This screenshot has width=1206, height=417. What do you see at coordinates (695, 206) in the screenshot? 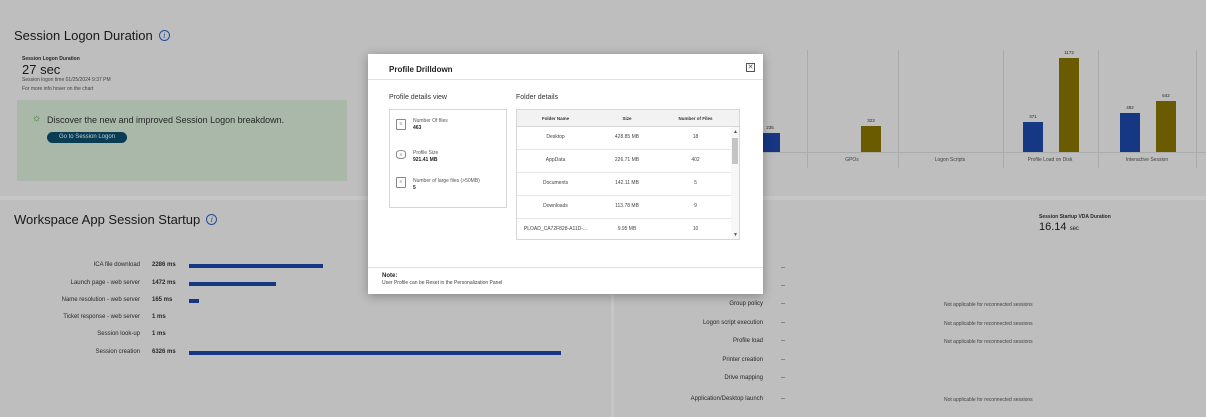
I see `folder-cell: 9` at bounding box center [695, 206].